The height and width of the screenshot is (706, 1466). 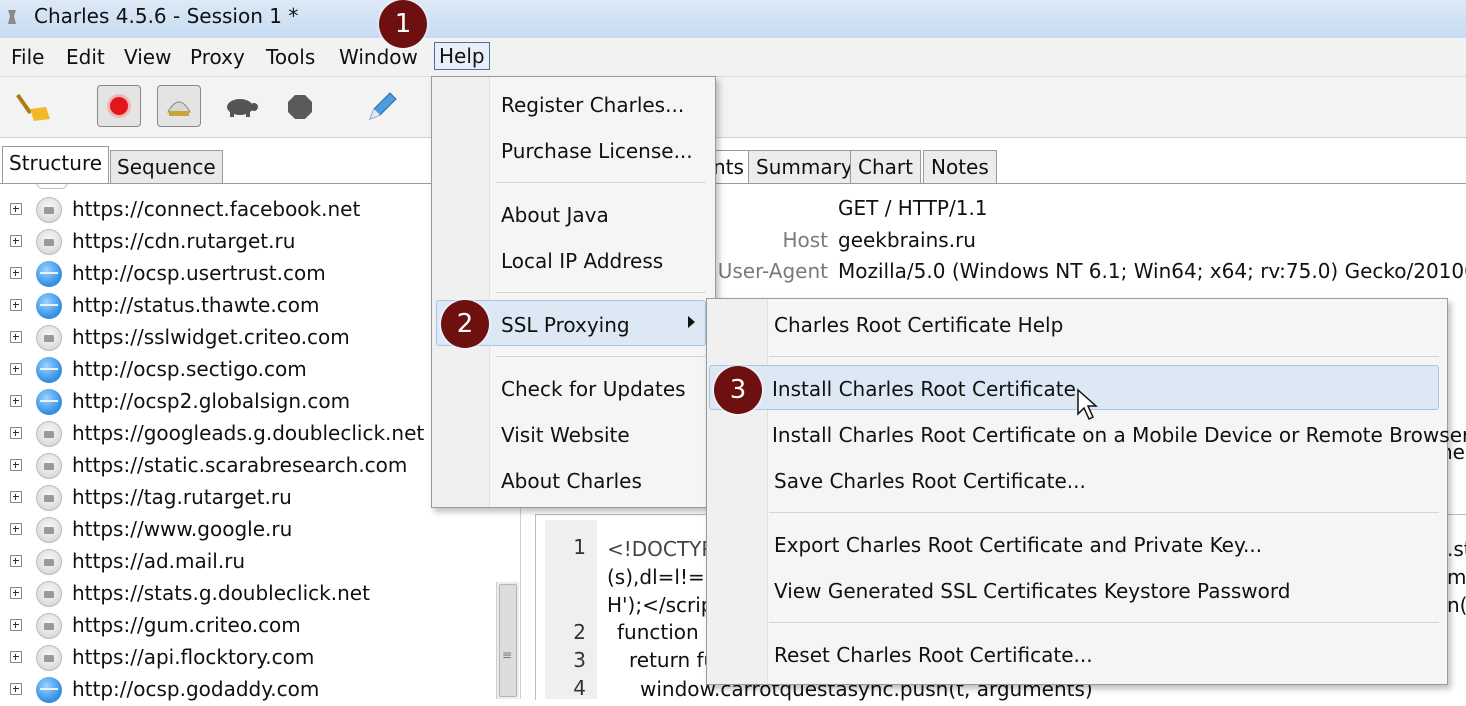 What do you see at coordinates (733, 107) in the screenshot?
I see `toolbar` at bounding box center [733, 107].